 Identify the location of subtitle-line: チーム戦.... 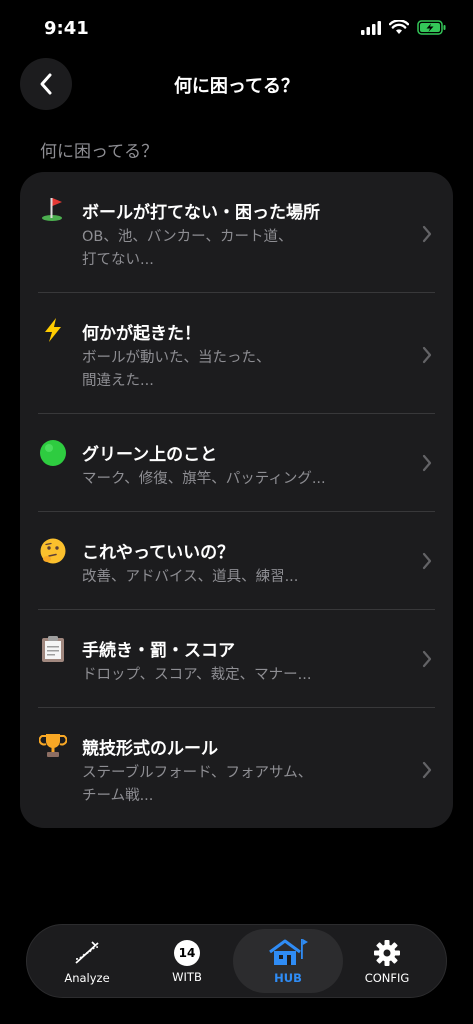
(118, 796).